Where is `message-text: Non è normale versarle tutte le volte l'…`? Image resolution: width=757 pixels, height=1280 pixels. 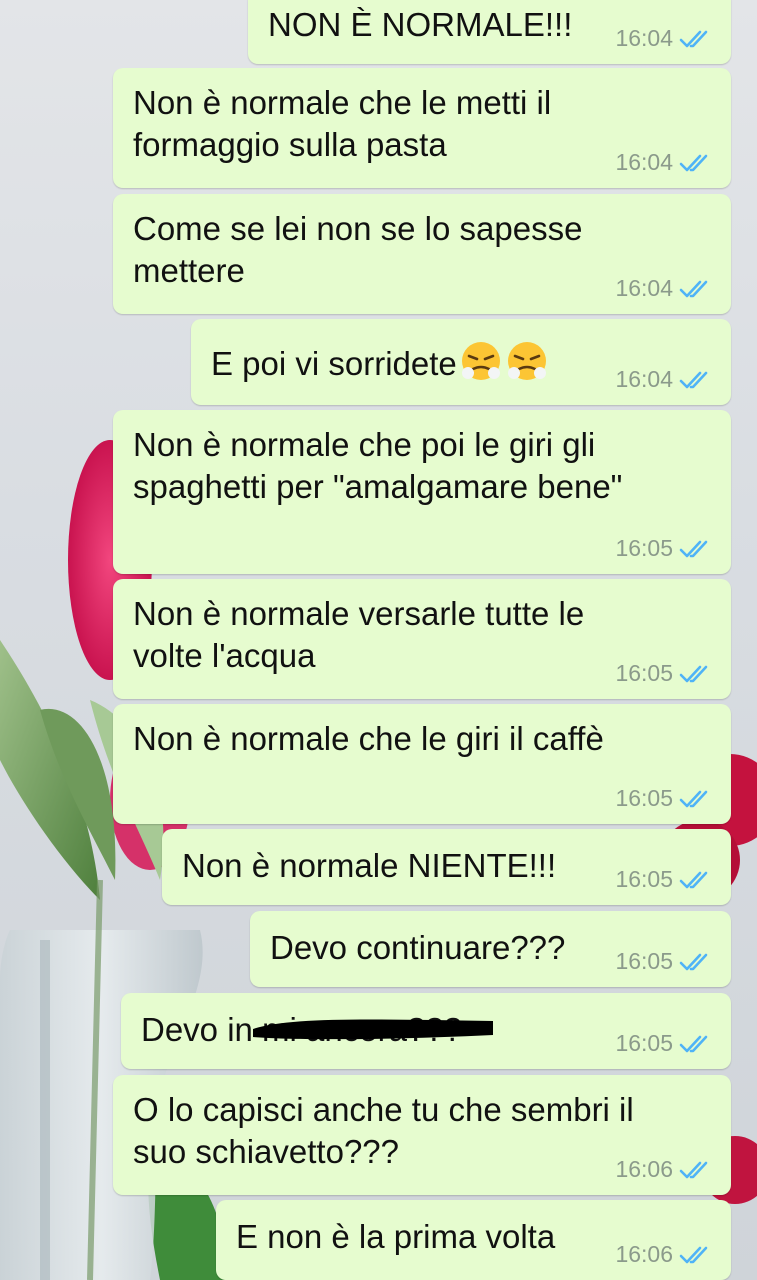 message-text: Non è normale versarle tutte le volte l'… is located at coordinates (359, 634).